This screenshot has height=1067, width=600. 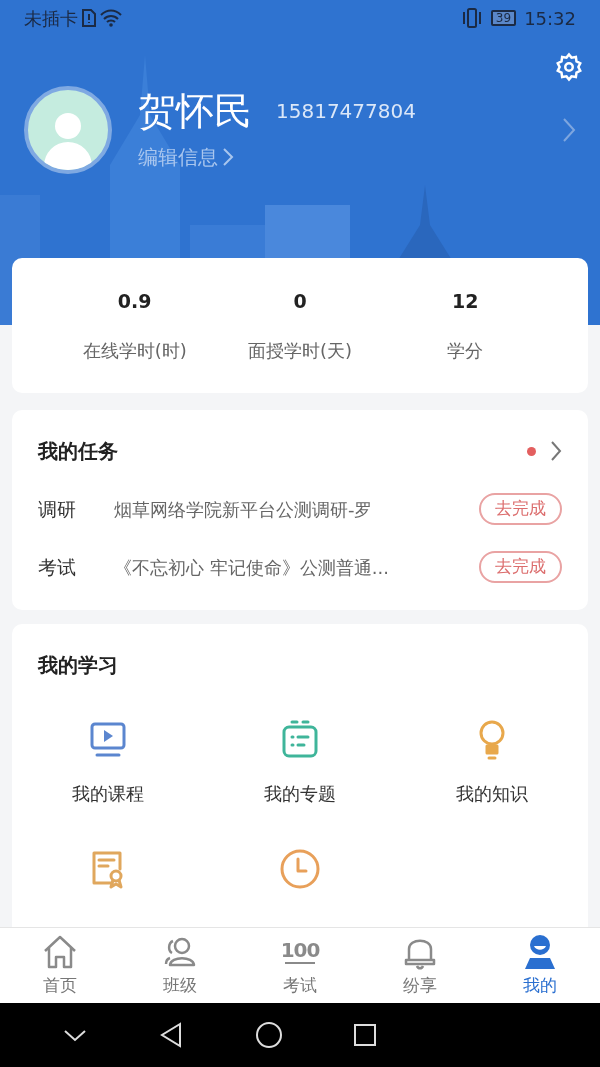 I want to click on settings-icon, so click(x=569, y=67).